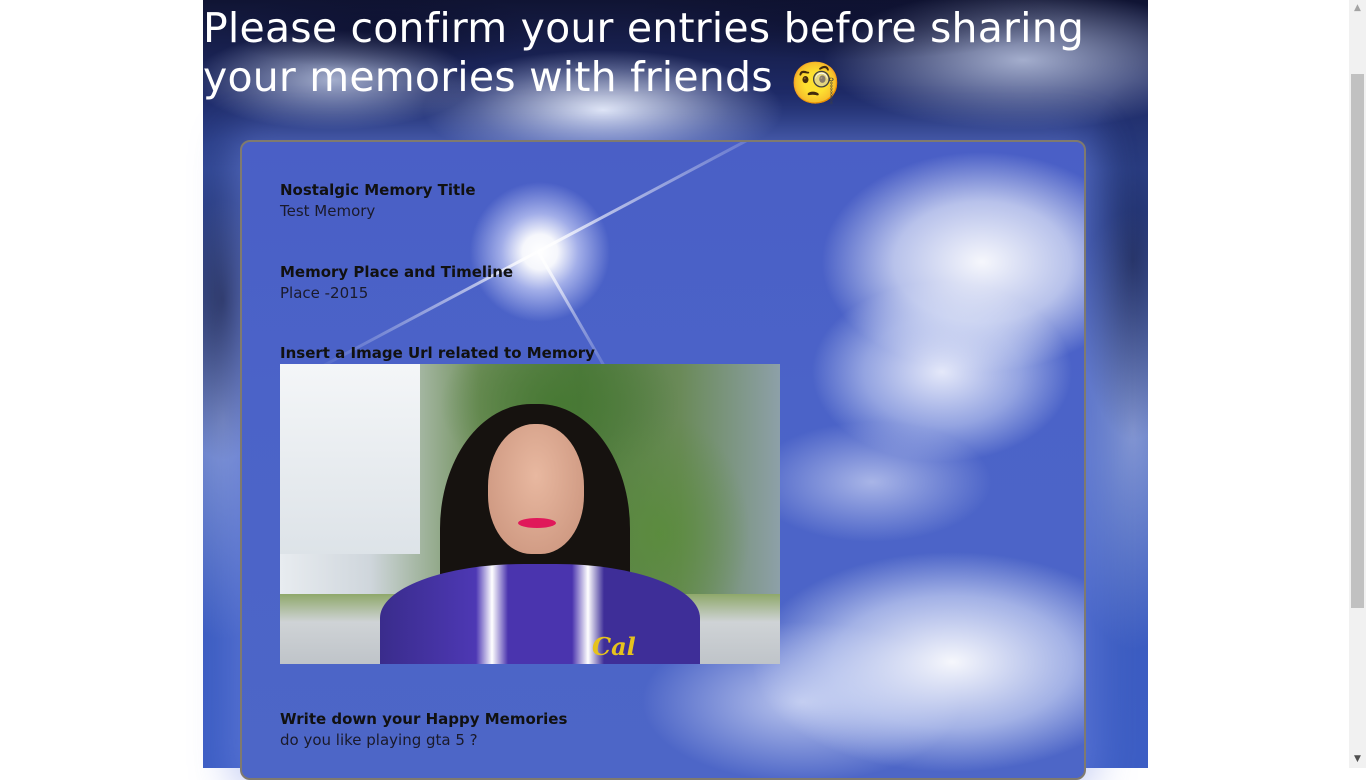  What do you see at coordinates (324, 293) in the screenshot?
I see `memory-place-value: Place -2015` at bounding box center [324, 293].